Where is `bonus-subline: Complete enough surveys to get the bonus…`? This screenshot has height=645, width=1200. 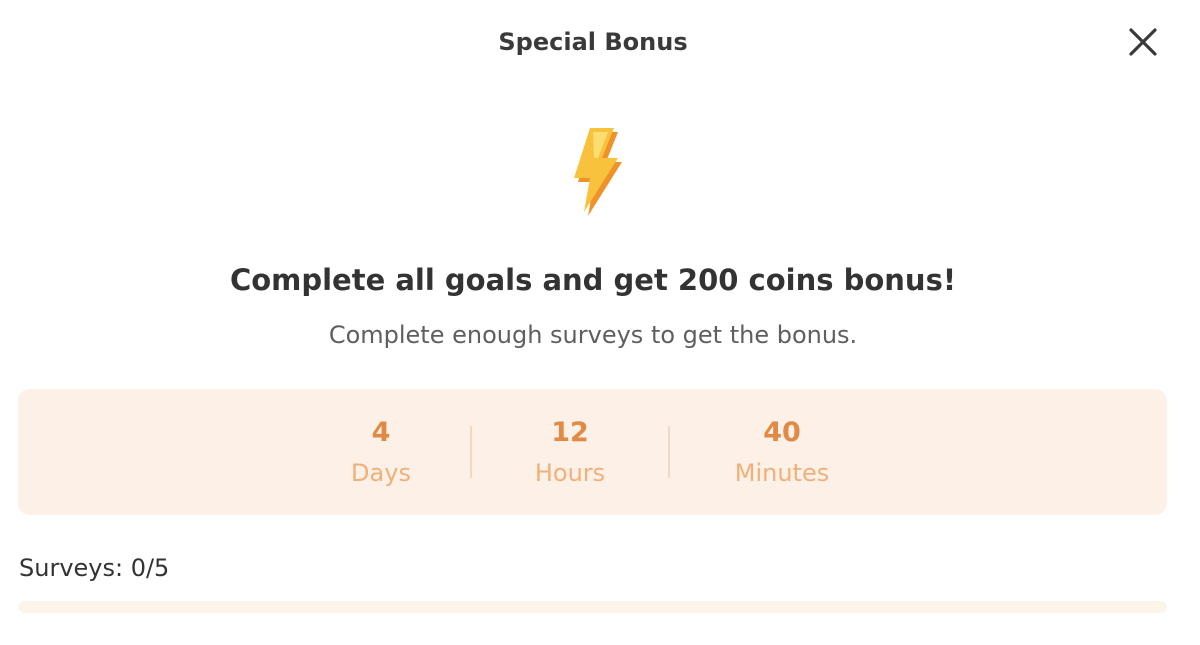 bonus-subline: Complete enough surveys to get the bonus… is located at coordinates (593, 335).